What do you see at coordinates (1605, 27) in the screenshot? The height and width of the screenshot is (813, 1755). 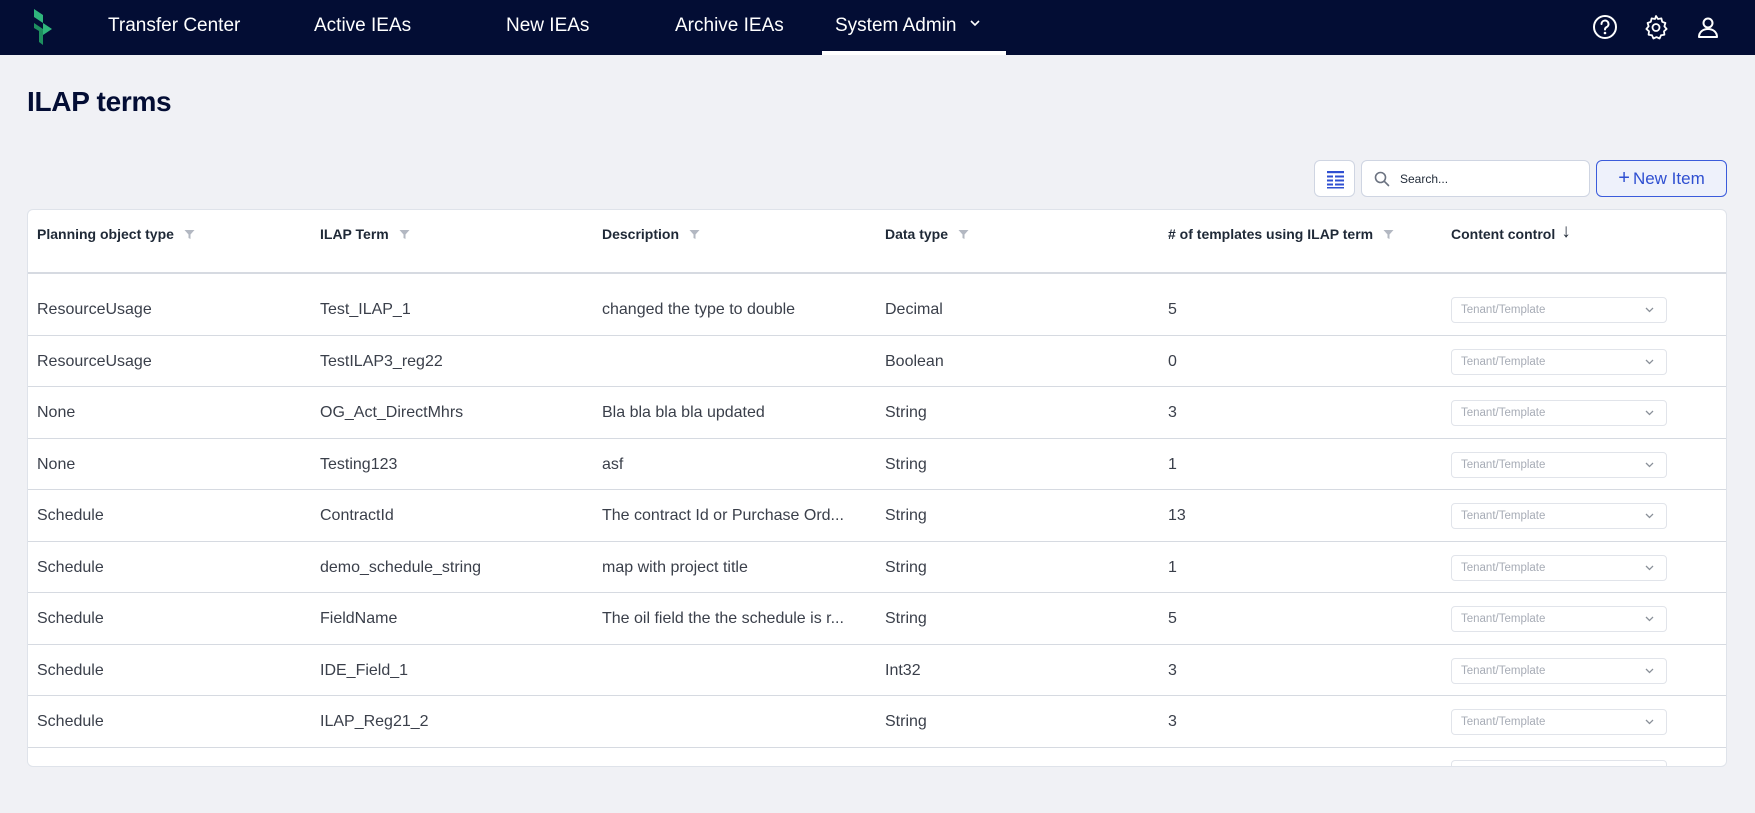 I see `help-icon` at bounding box center [1605, 27].